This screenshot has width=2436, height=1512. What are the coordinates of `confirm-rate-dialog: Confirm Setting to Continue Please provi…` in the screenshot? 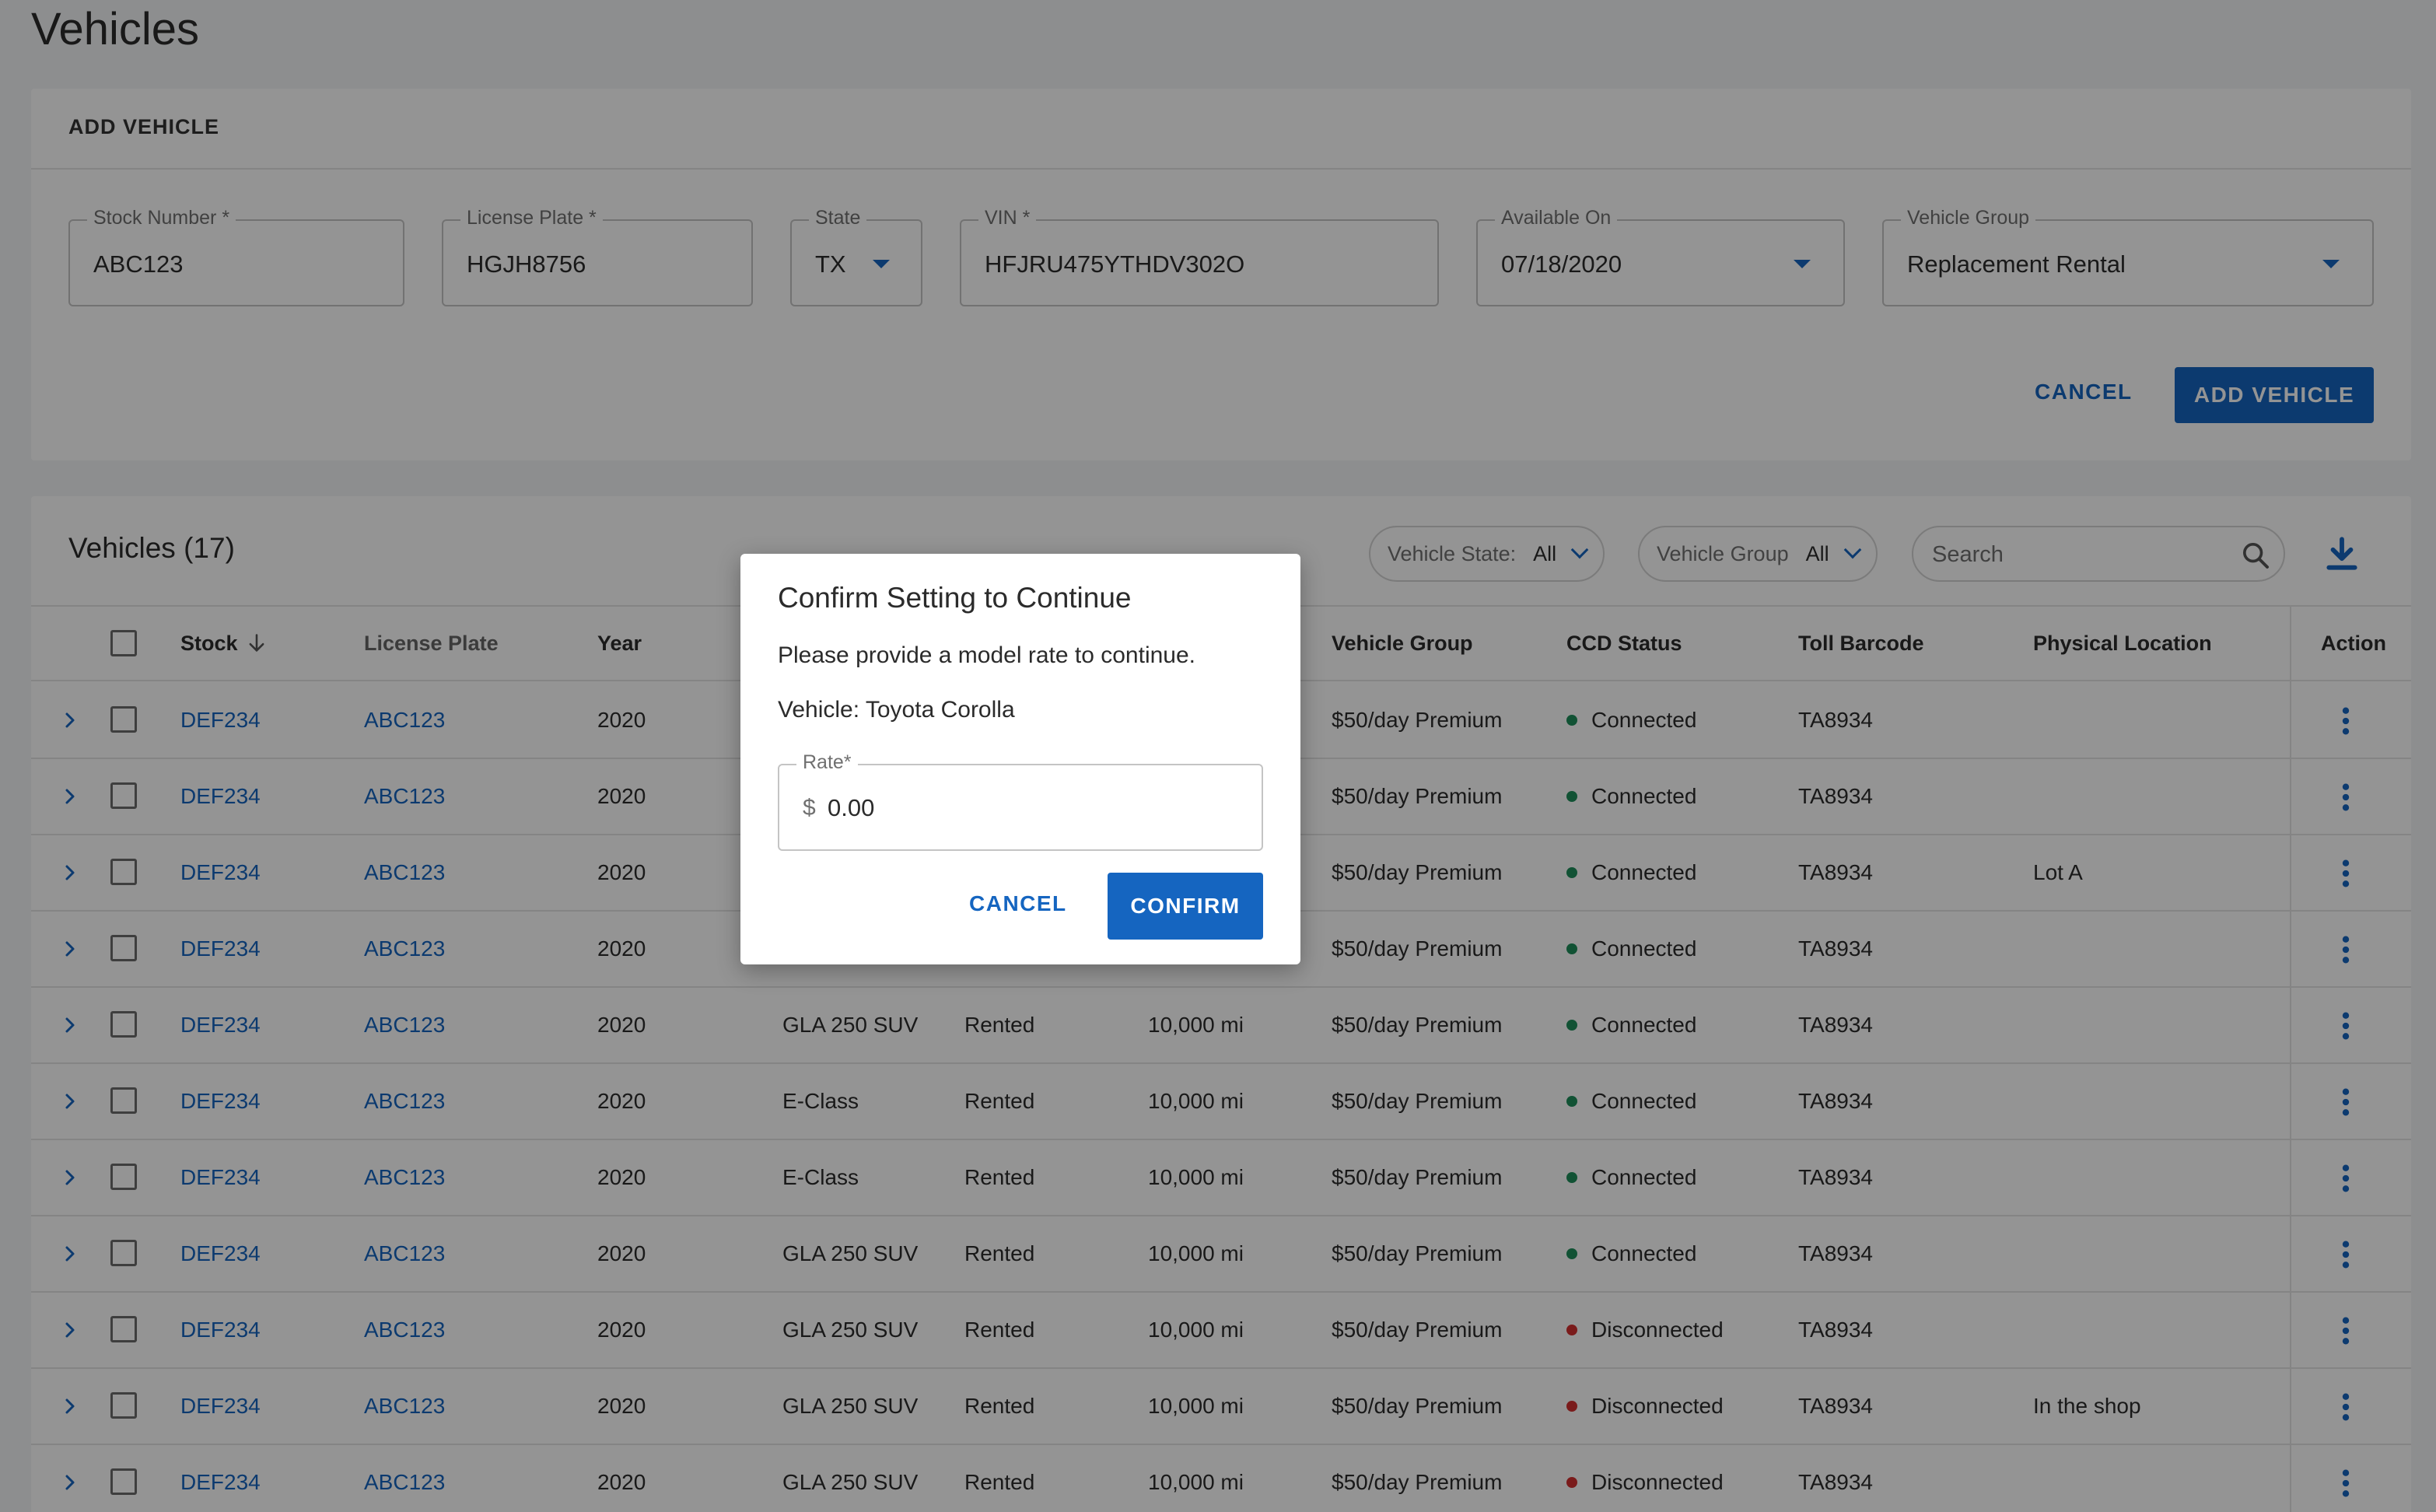 It's located at (1020, 759).